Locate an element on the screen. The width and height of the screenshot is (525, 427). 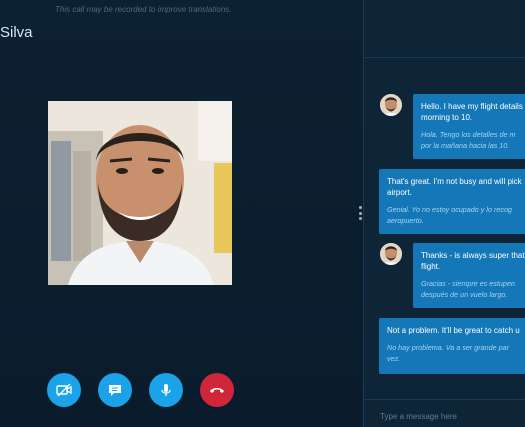
video-off-icon is located at coordinates (64, 390).